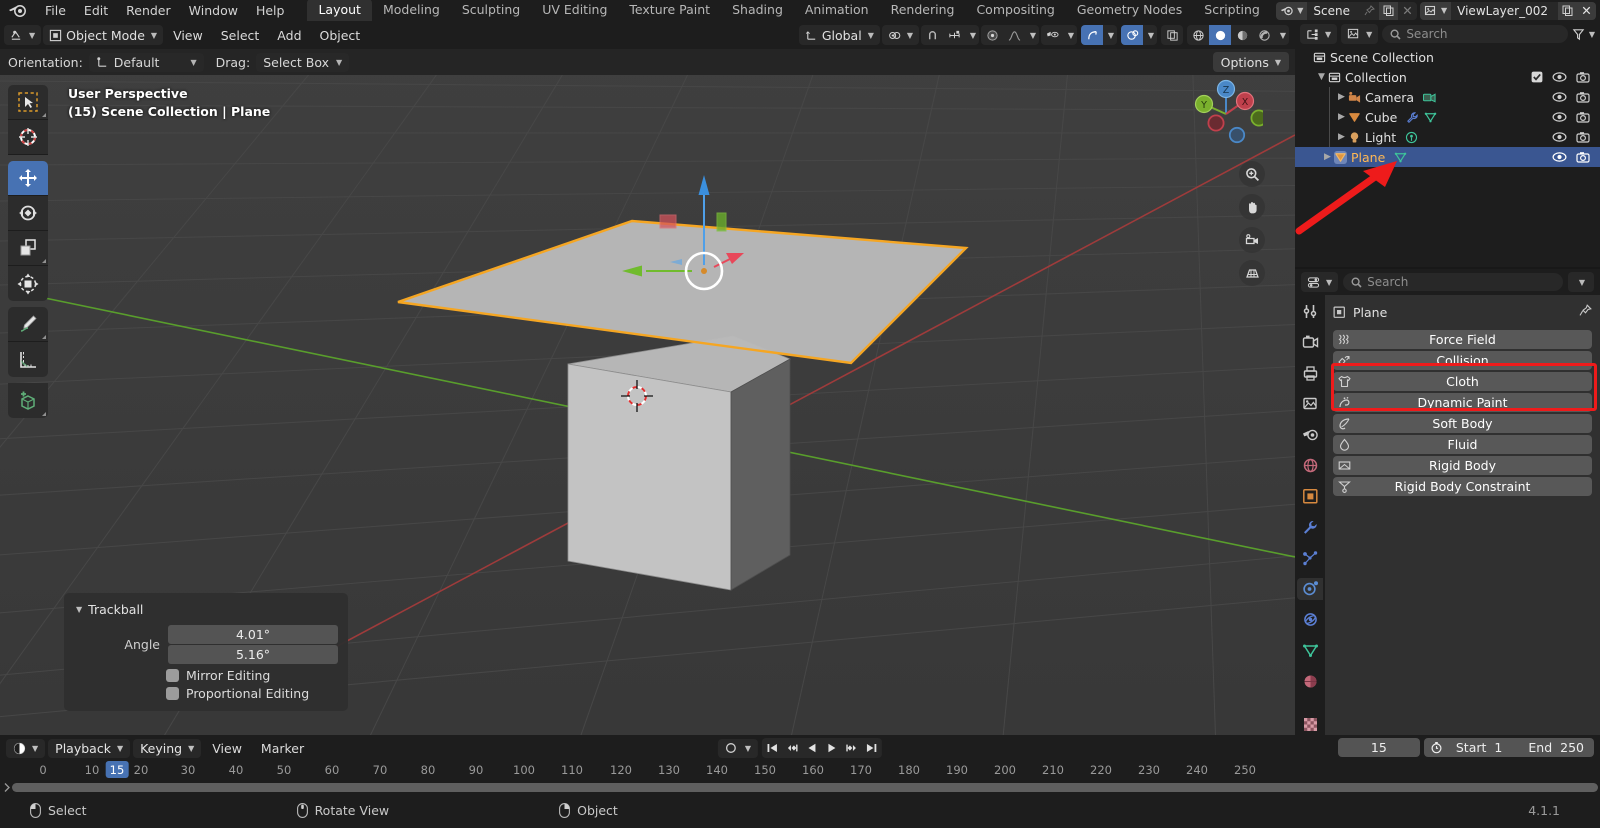 The image size is (1600, 828). Describe the element at coordinates (55, 10) in the screenshot. I see `menu-file: File` at that location.